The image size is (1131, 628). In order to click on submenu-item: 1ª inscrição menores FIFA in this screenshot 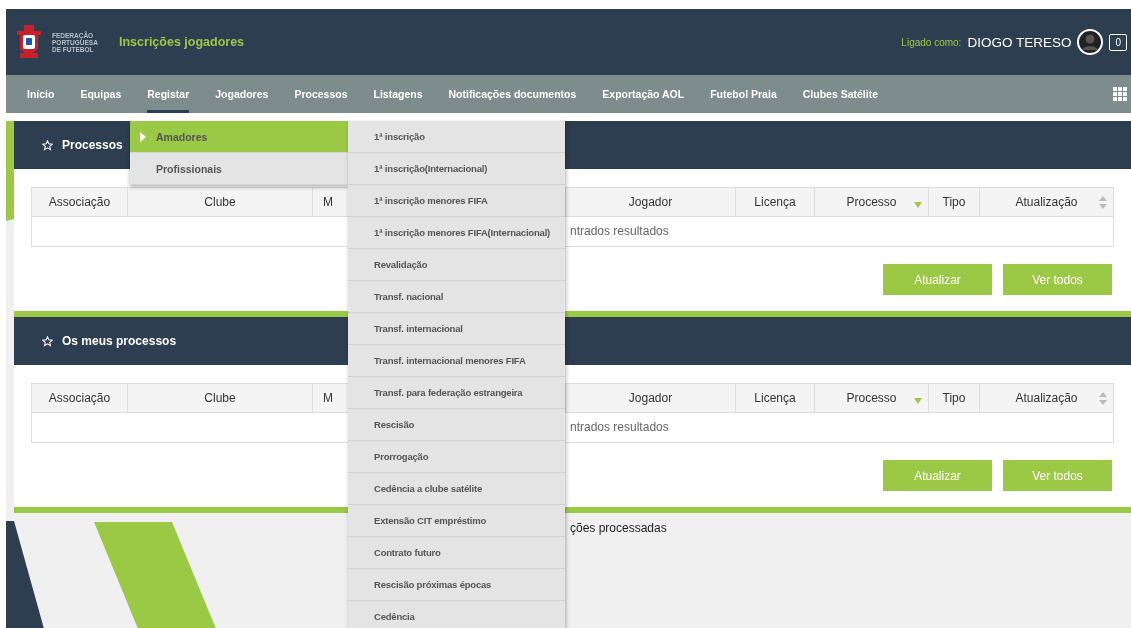, I will do `click(456, 201)`.